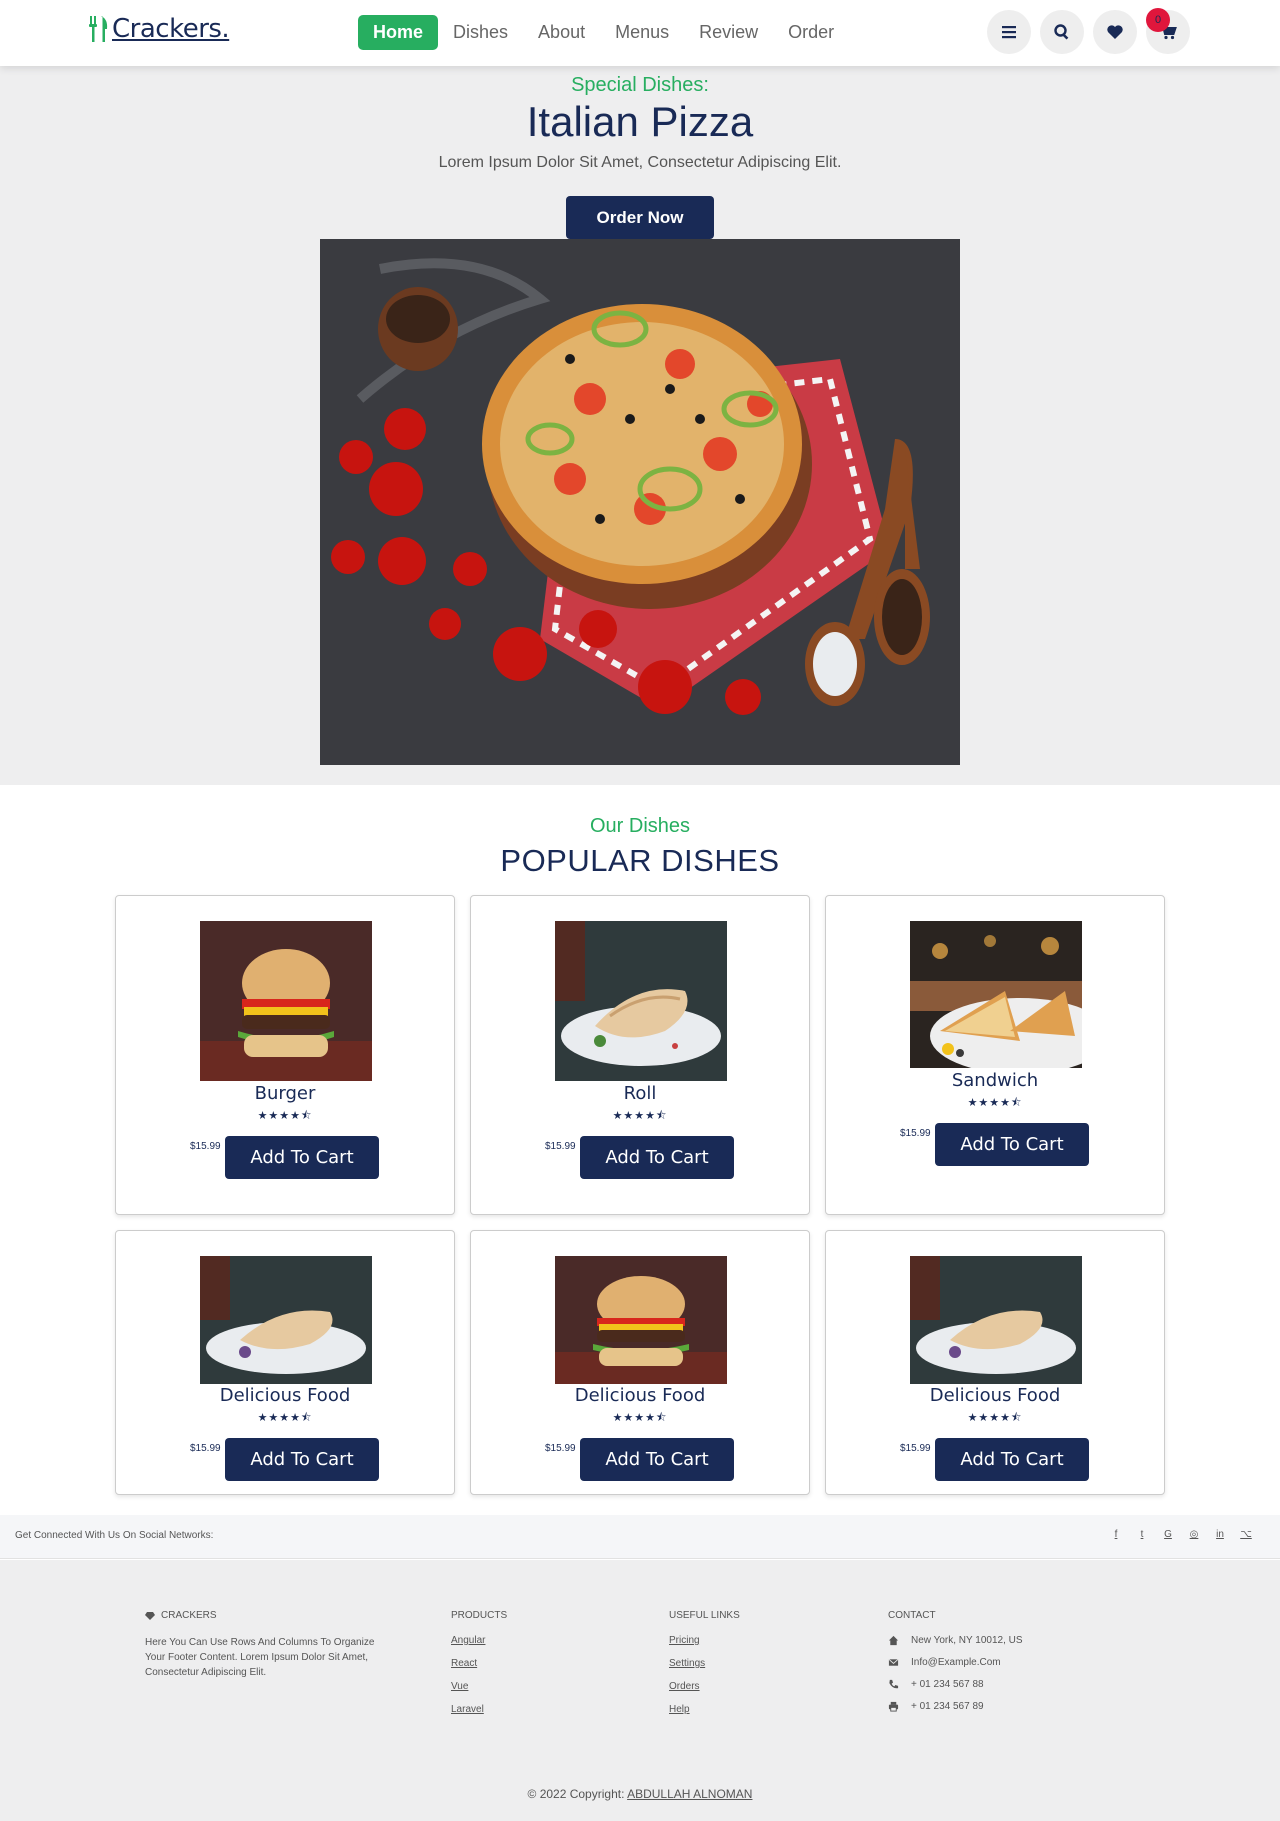 The width and height of the screenshot is (1280, 1821). I want to click on github-icon: ⌥, so click(1246, 1534).